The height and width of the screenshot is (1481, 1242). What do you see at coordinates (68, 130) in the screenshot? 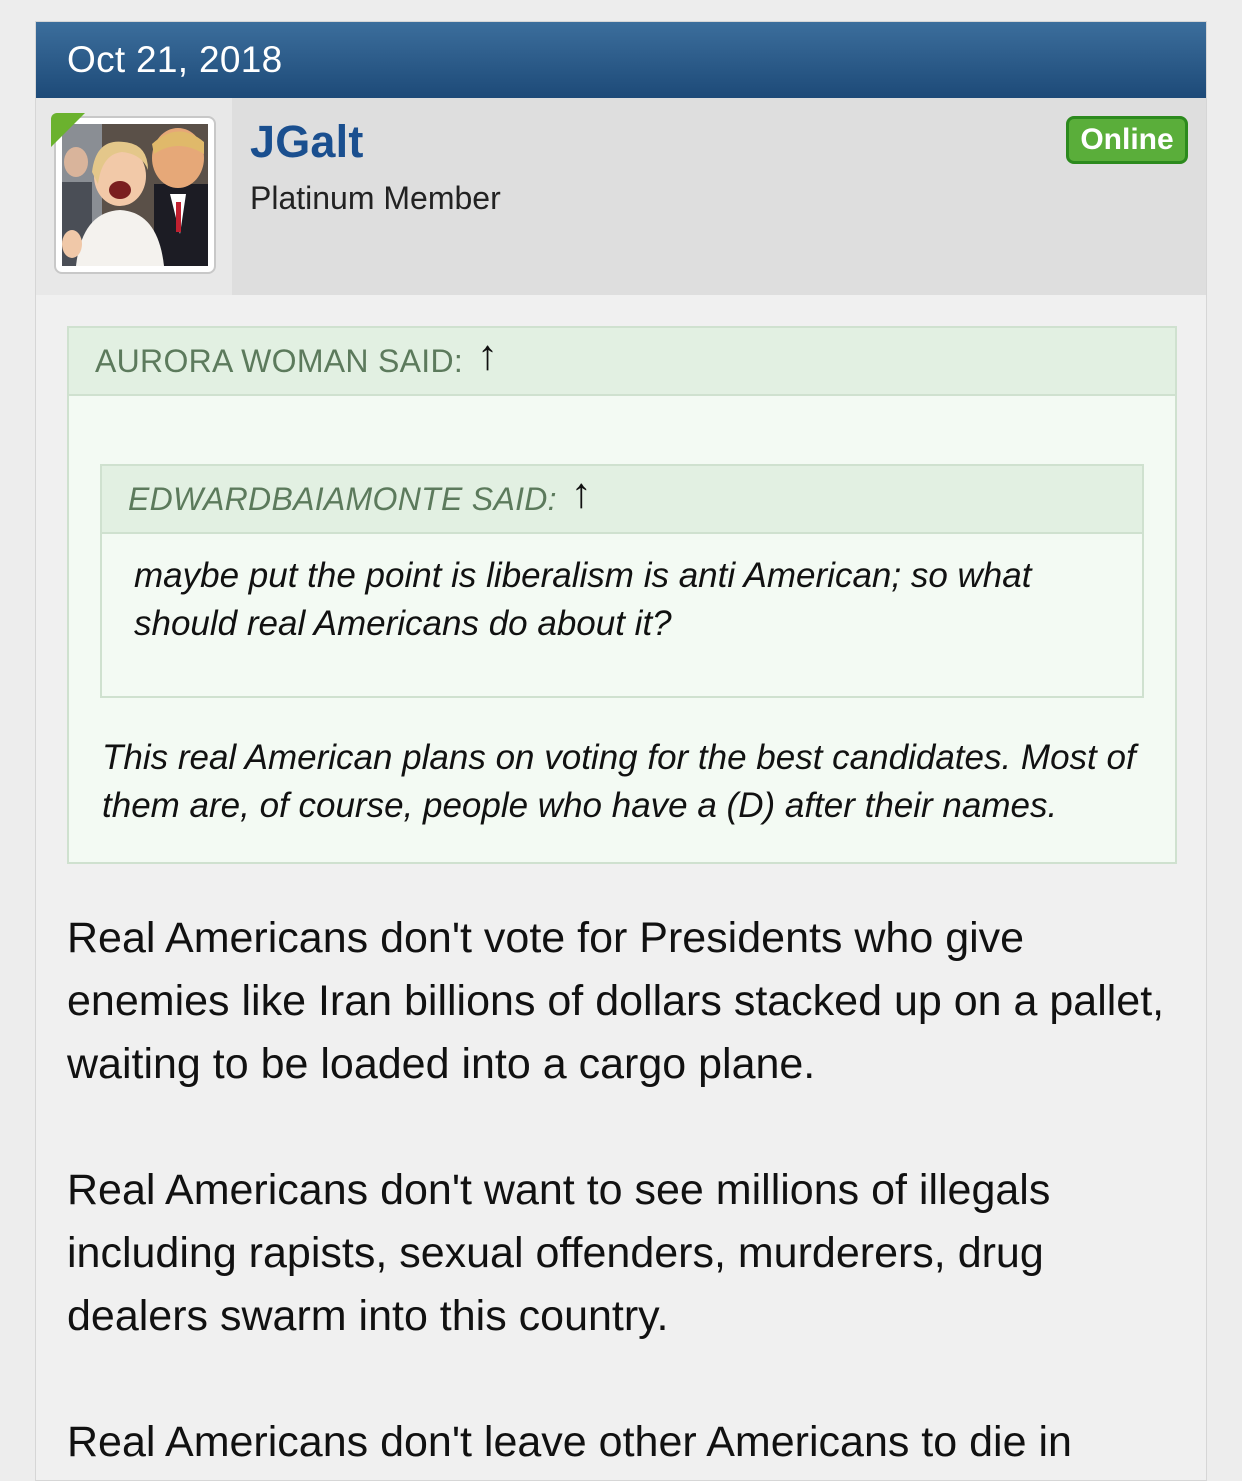
I see `online-indicator-icon` at bounding box center [68, 130].